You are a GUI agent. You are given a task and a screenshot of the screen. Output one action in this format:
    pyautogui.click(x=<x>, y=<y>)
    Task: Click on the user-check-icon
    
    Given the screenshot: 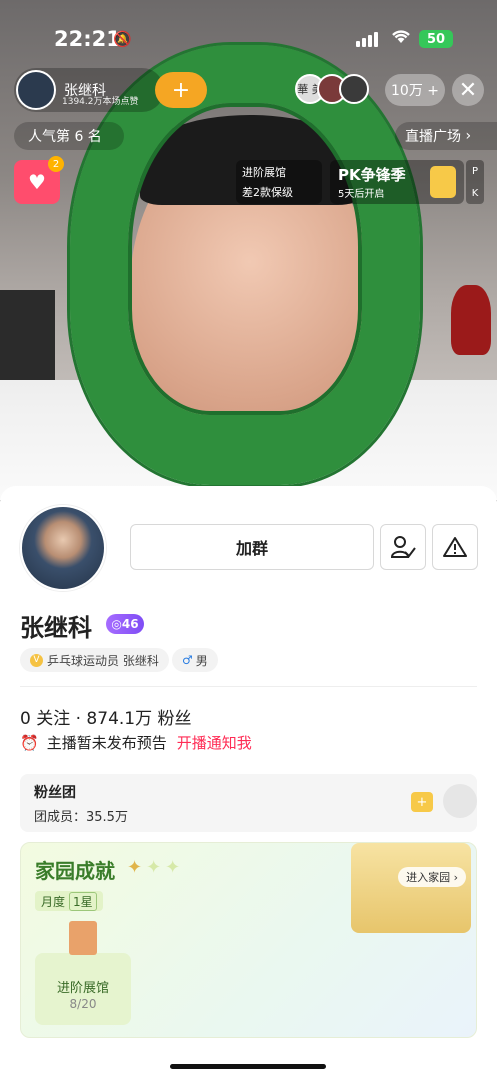 What is the action you would take?
    pyautogui.click(x=403, y=547)
    